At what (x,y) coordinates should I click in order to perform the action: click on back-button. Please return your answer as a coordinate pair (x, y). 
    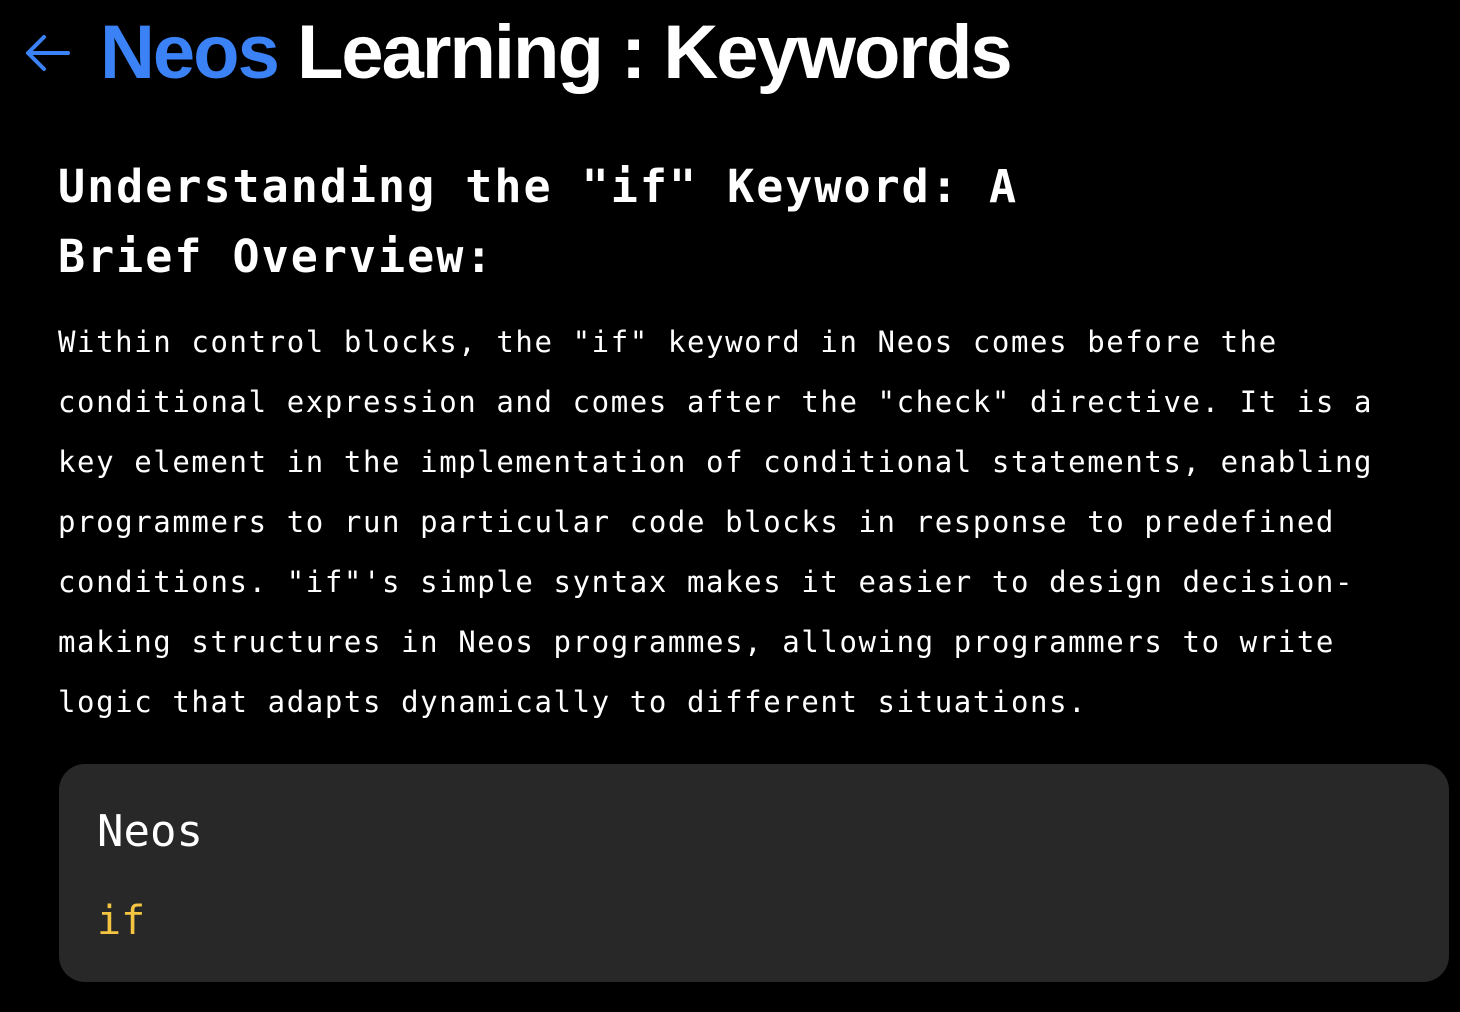
    Looking at the image, I should click on (47, 53).